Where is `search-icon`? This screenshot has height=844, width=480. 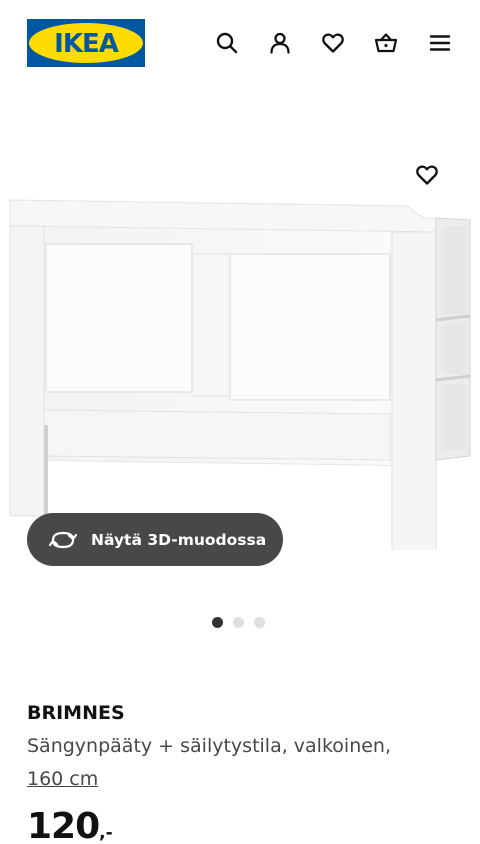
search-icon is located at coordinates (227, 43).